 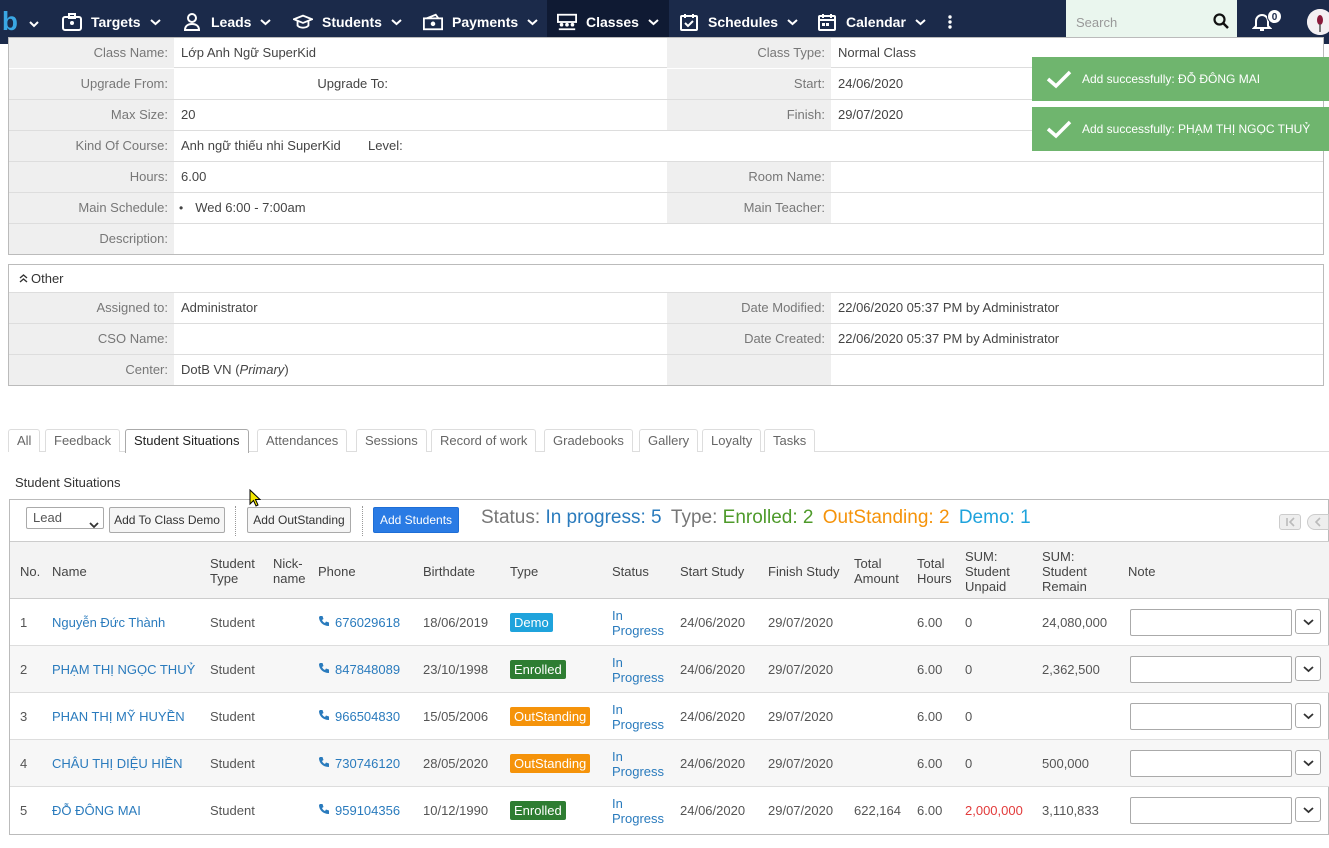 I want to click on col-nickname: Nick-name, so click(x=293, y=571).